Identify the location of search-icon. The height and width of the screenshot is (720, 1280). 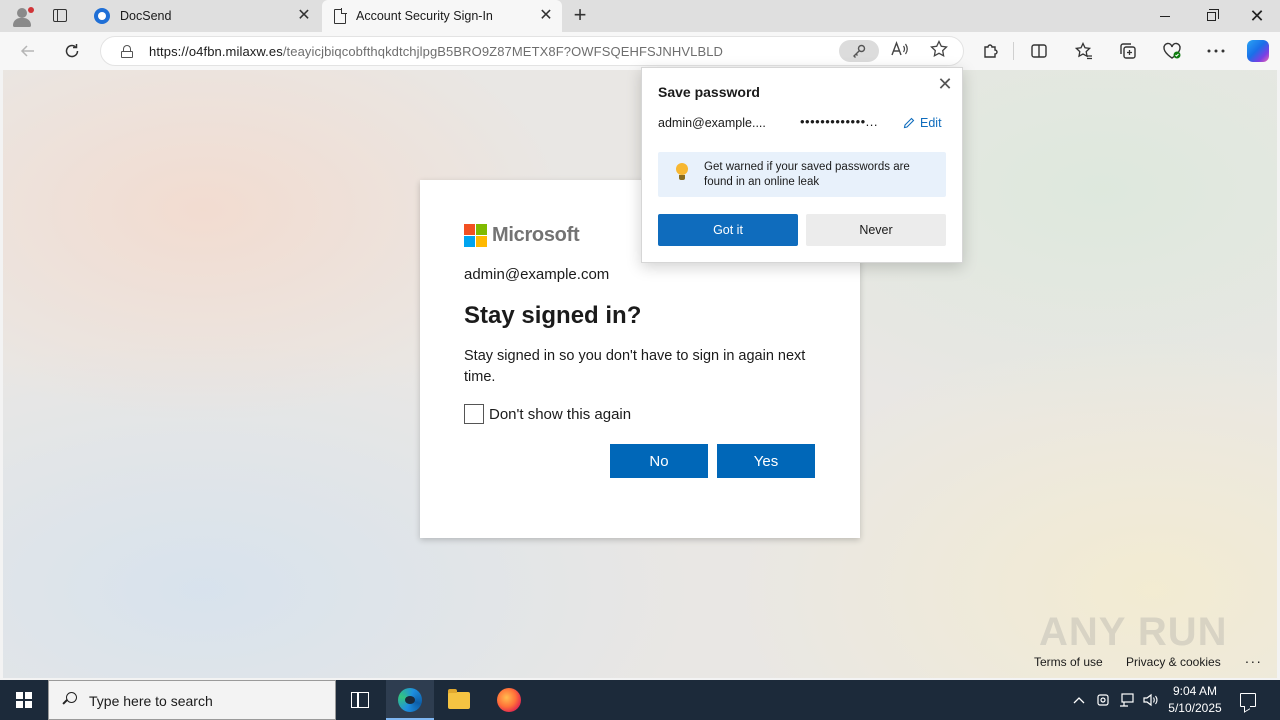
(69, 699).